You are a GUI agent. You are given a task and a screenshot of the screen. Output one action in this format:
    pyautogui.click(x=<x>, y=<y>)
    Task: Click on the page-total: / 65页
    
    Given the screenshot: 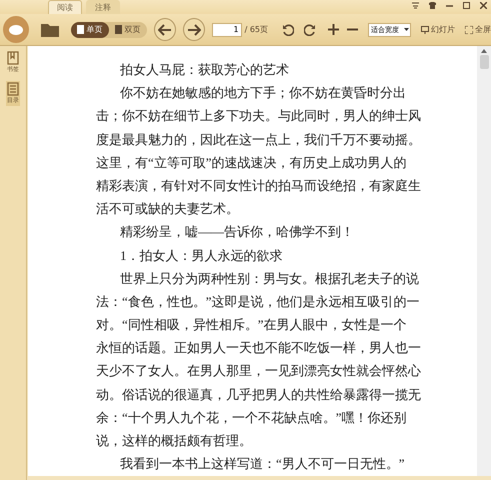 What is the action you would take?
    pyautogui.click(x=256, y=29)
    